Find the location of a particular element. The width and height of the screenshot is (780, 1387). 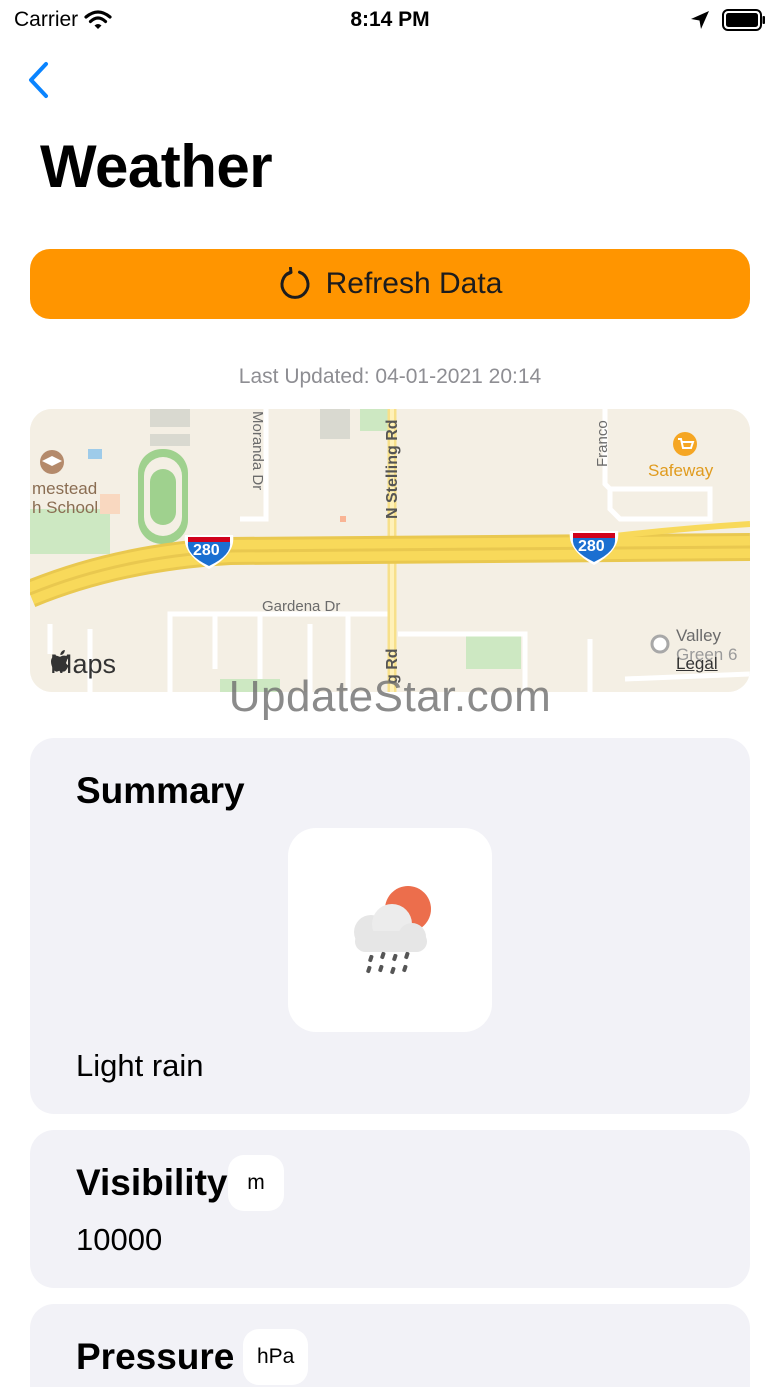

summary-description: Light rain is located at coordinates (140, 1065).